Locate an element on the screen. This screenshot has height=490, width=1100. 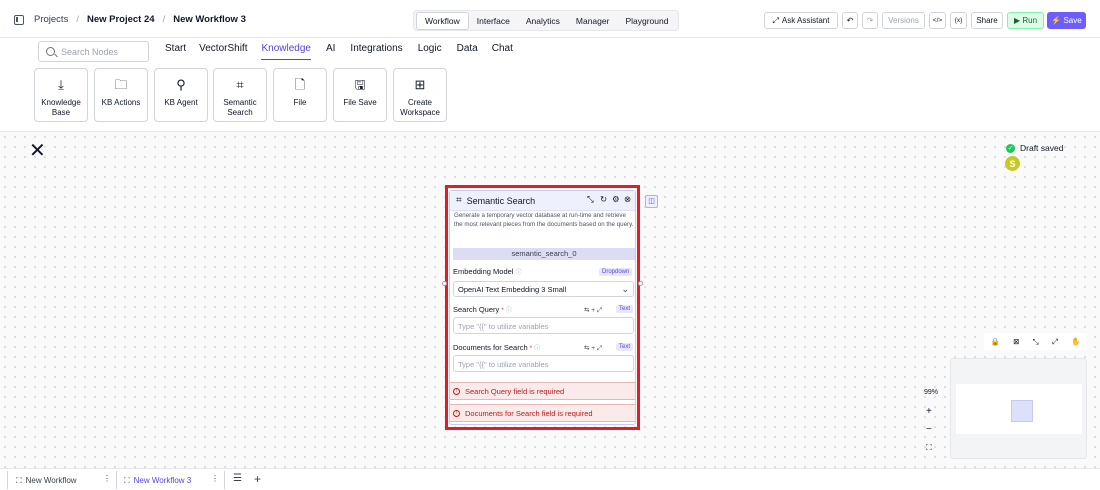
tile-create-workspace: ⊞ Create Workspace is located at coordinates (420, 95).